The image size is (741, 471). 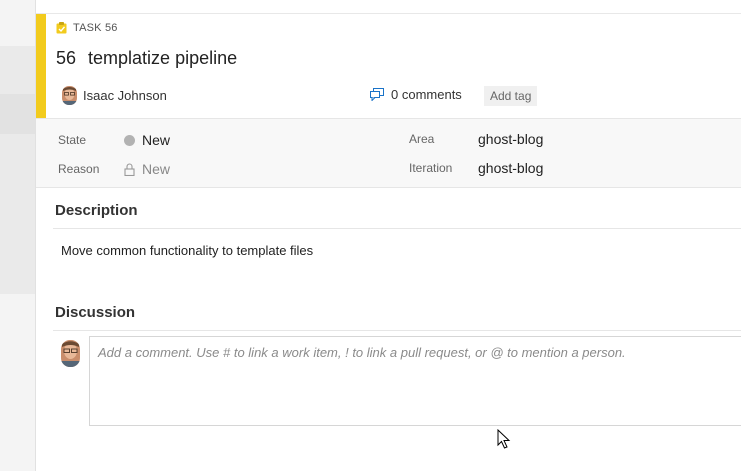 I want to click on work-item-title-row: 56 templatize pipeline, so click(x=146, y=58).